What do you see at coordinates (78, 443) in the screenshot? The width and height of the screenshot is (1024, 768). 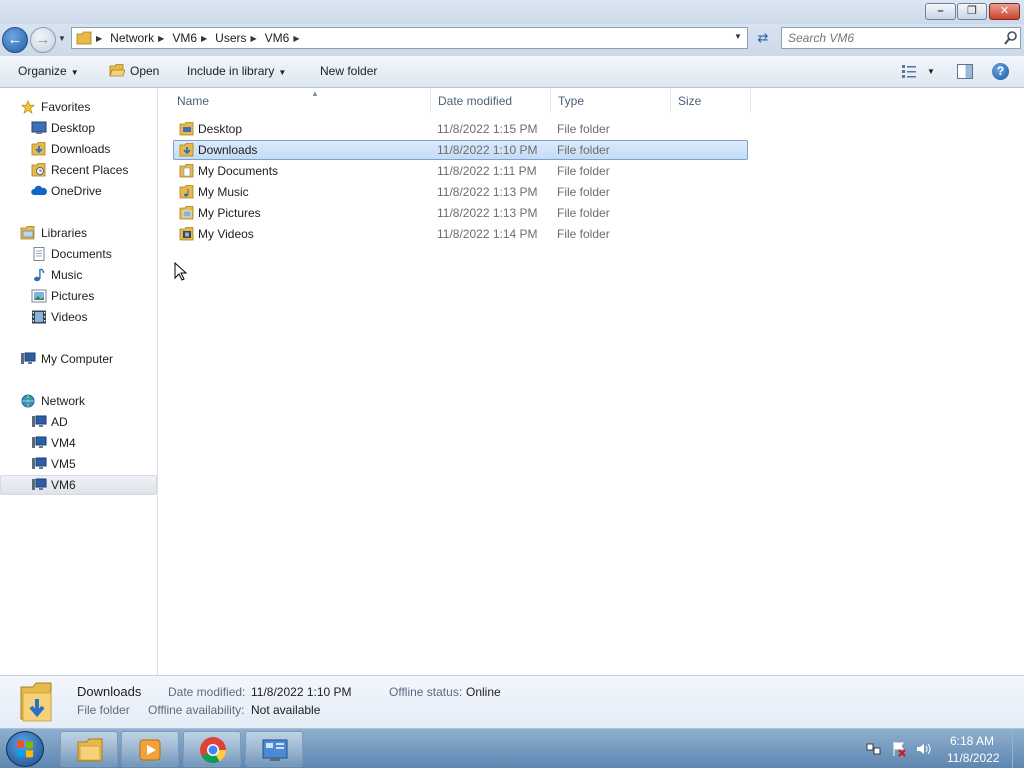 I see `nav-item-vm4: VM4` at bounding box center [78, 443].